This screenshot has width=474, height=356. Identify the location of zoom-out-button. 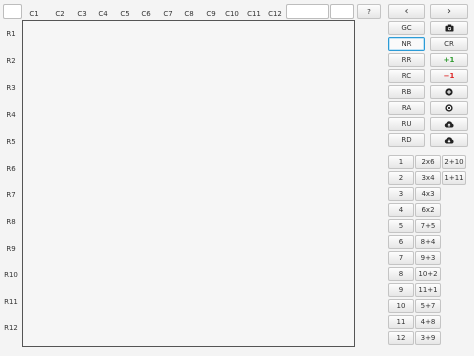
(449, 108).